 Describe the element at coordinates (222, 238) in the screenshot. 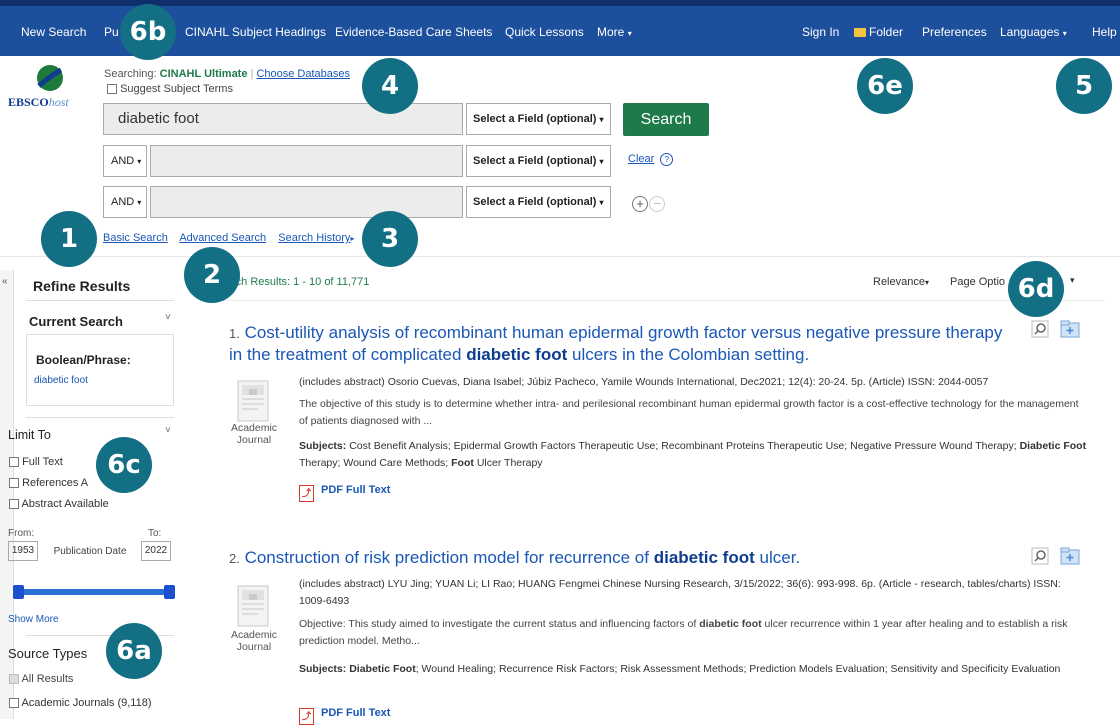

I see `advanced-search-link: Advanced Search` at that location.